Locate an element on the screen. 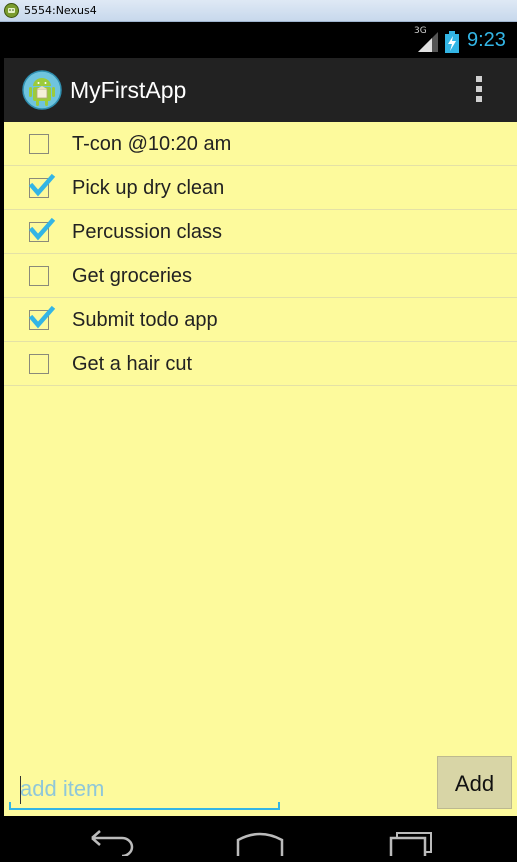 The width and height of the screenshot is (517, 862). app-launcher-icon is located at coordinates (42, 90).